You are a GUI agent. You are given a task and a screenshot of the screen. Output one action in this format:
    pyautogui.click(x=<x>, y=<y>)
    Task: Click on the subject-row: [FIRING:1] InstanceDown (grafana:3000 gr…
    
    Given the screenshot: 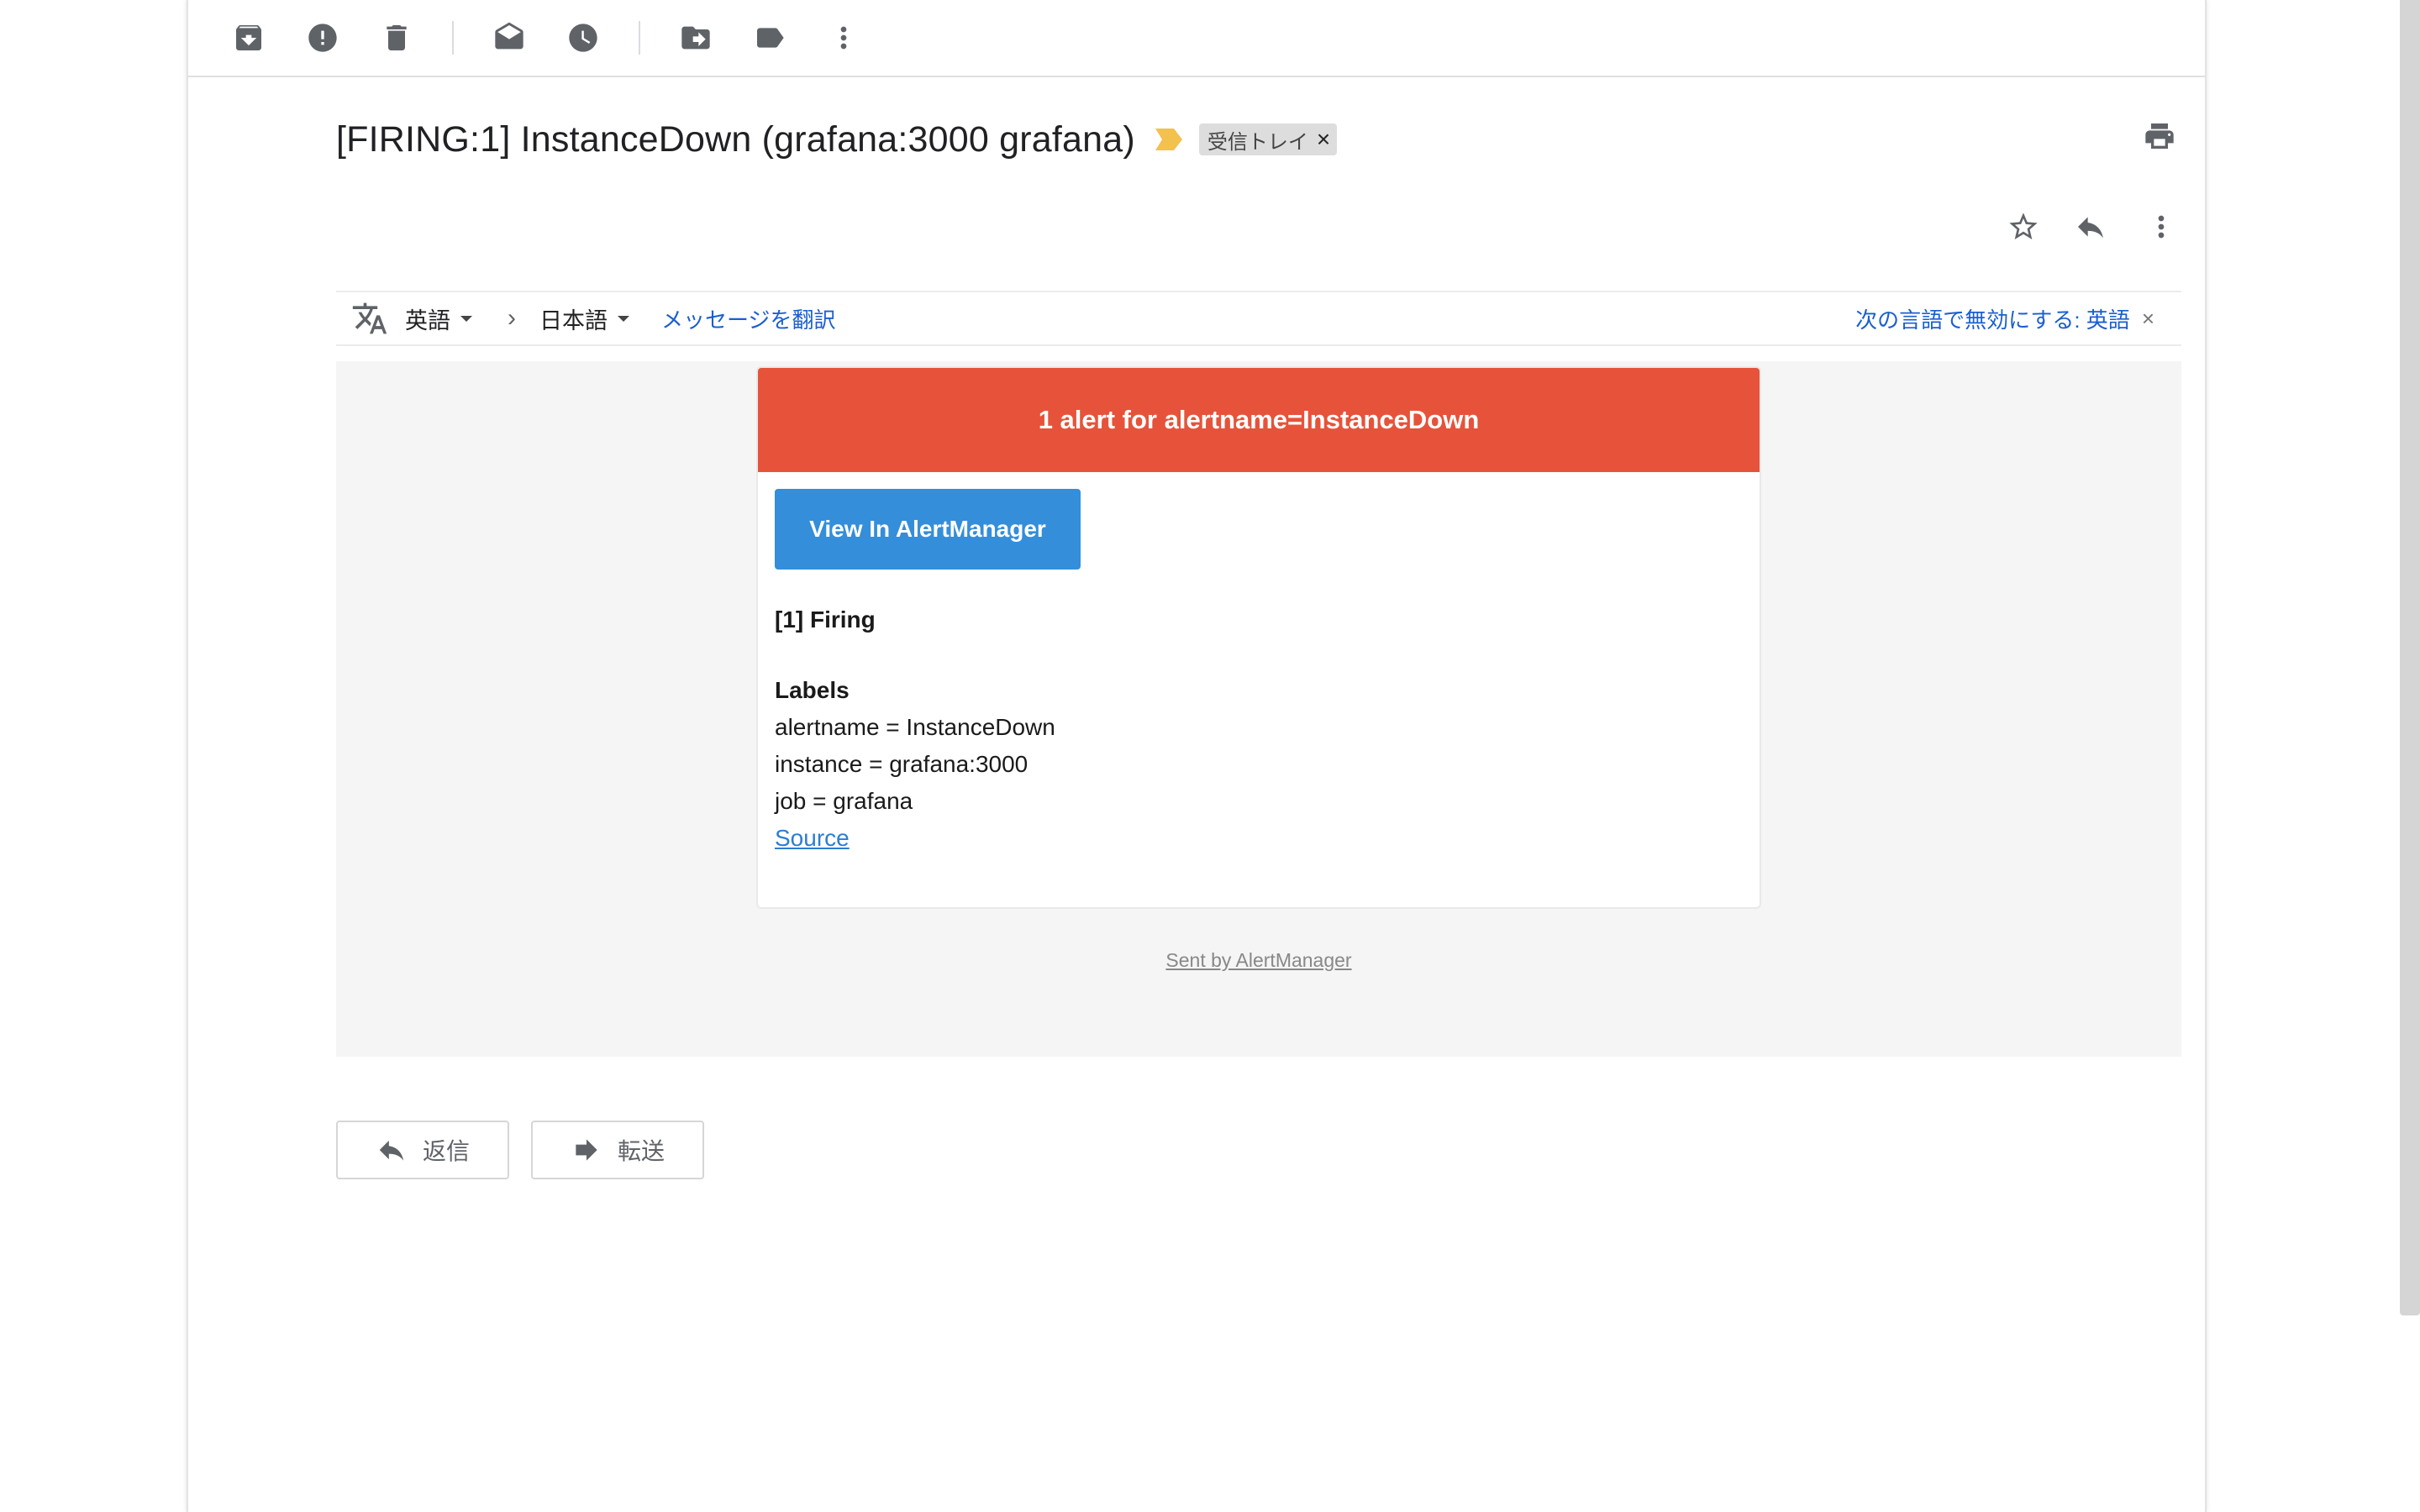 What is the action you would take?
    pyautogui.click(x=837, y=139)
    